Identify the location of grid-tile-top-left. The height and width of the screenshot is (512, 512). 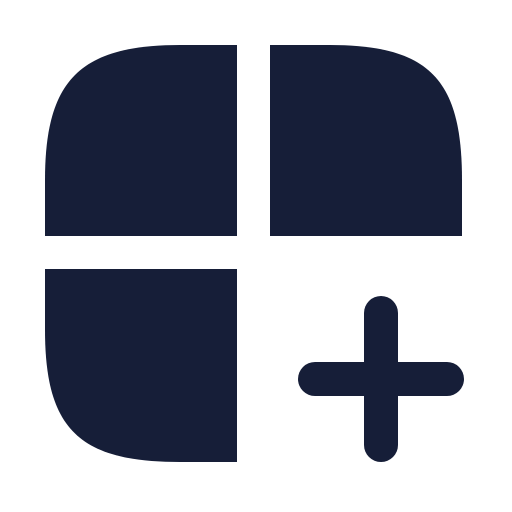
(141, 140).